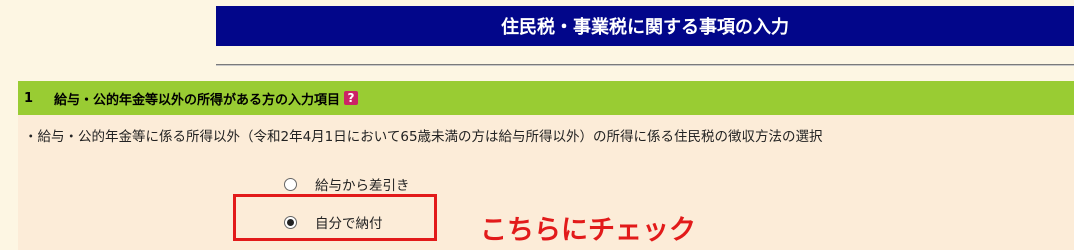 This screenshot has width=1074, height=250. I want to click on page-title-bar: 住民税・事業税に関する事項の入力, so click(645, 26).